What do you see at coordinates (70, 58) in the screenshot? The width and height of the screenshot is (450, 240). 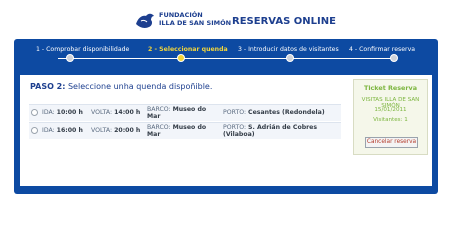 I see `step-1-dot` at bounding box center [70, 58].